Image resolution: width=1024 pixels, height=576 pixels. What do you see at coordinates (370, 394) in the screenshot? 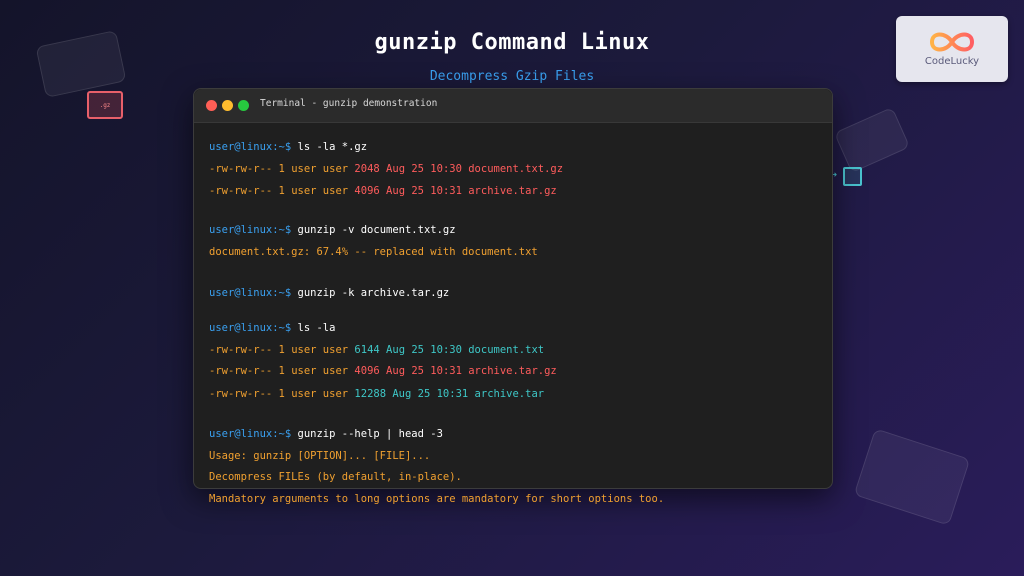
I see `file-size: 12288` at bounding box center [370, 394].